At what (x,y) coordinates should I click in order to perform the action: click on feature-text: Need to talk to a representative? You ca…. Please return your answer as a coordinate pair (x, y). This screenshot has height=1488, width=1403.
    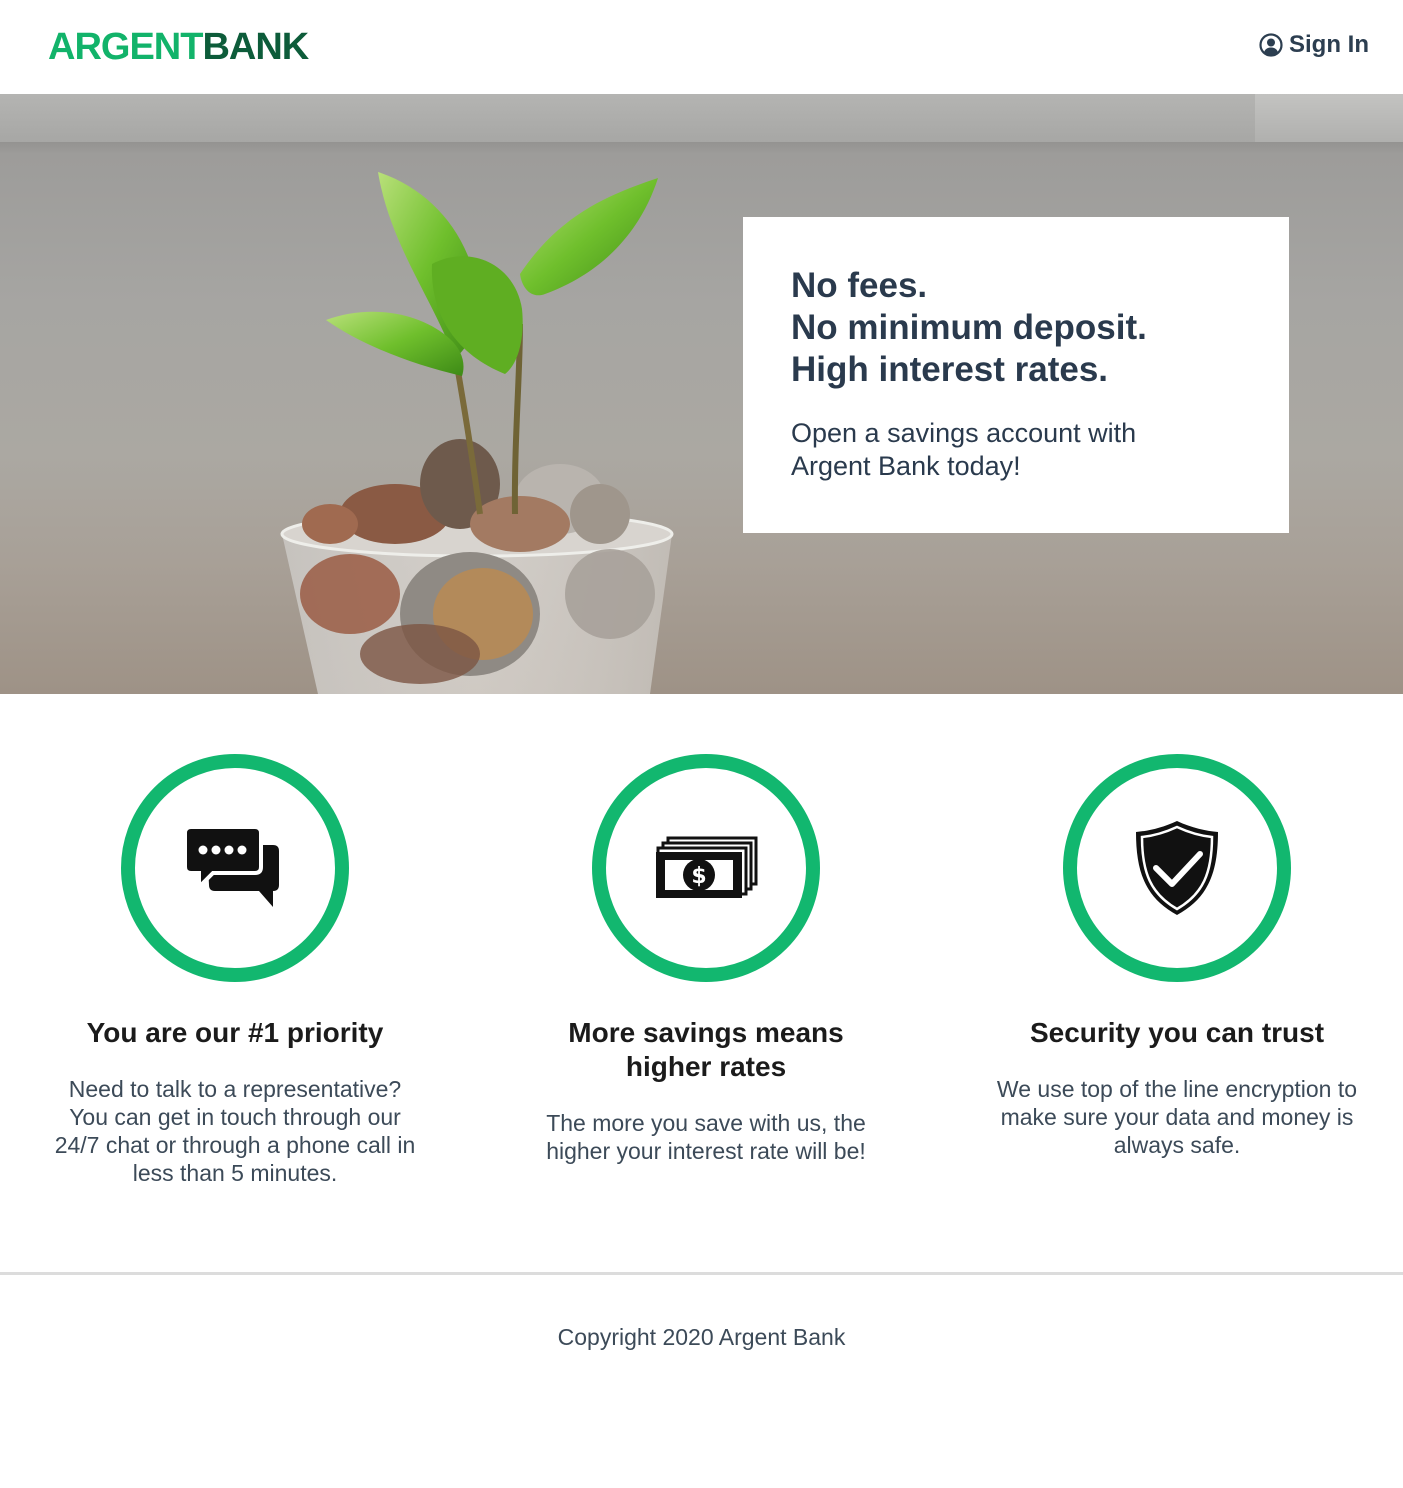
    Looking at the image, I should click on (235, 1131).